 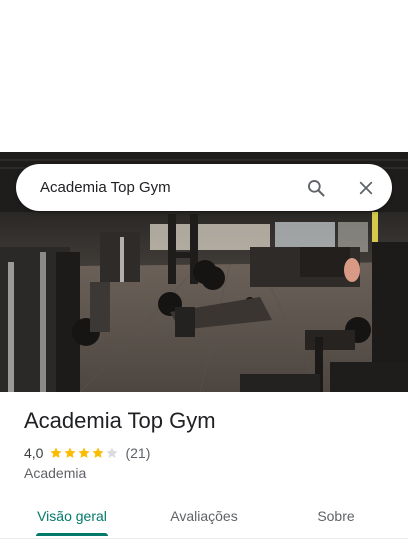 I want to click on active-tab-indicator, so click(x=72, y=534).